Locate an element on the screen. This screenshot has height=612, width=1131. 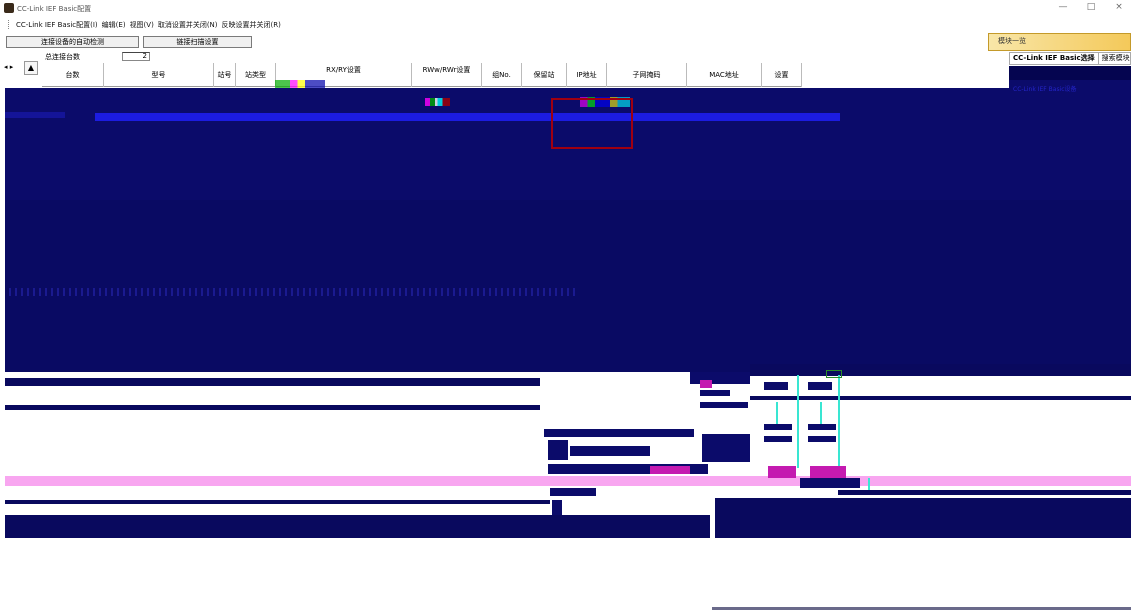
maximize-button: □ is located at coordinates (1091, 7).